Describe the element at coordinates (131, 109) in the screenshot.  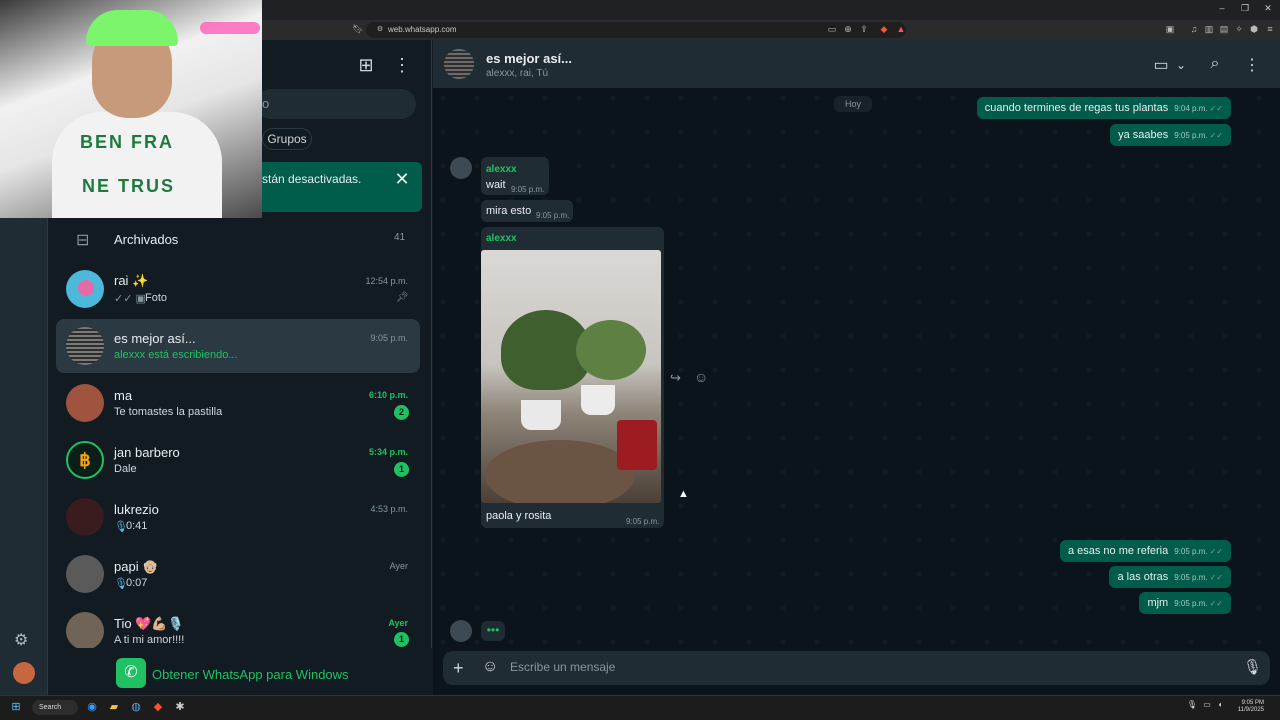
I see `webcam-overlay: BEN FRA NE TRUS` at that location.